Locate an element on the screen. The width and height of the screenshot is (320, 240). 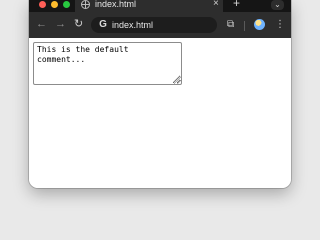
tab-title: index.html is located at coordinates (116, 4).